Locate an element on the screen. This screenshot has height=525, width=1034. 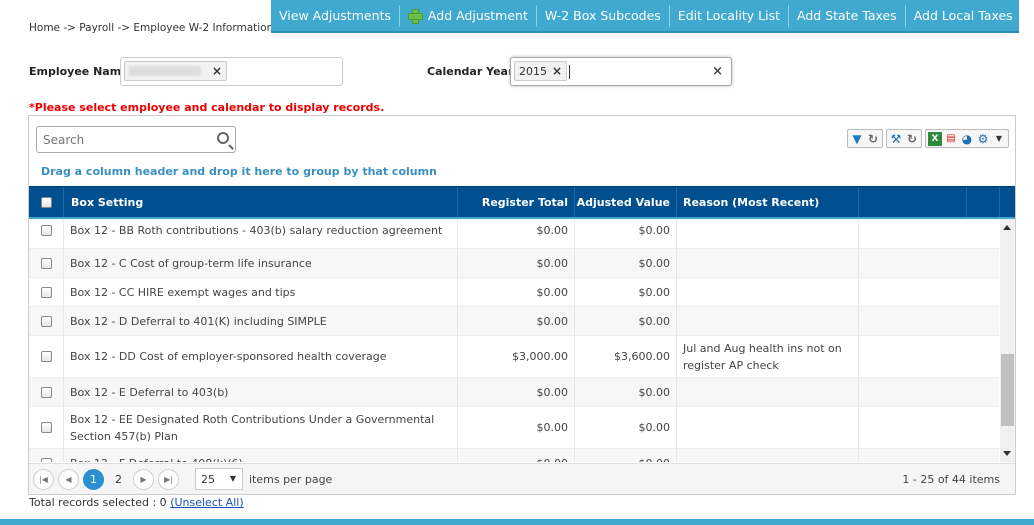
search-icon is located at coordinates (223, 138).